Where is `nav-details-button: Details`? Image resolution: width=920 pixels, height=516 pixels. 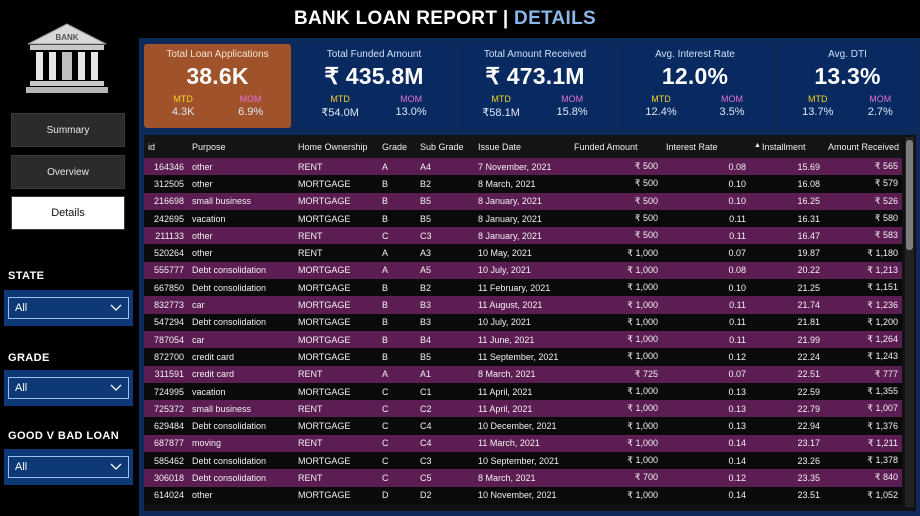
nav-details-button: Details is located at coordinates (68, 213).